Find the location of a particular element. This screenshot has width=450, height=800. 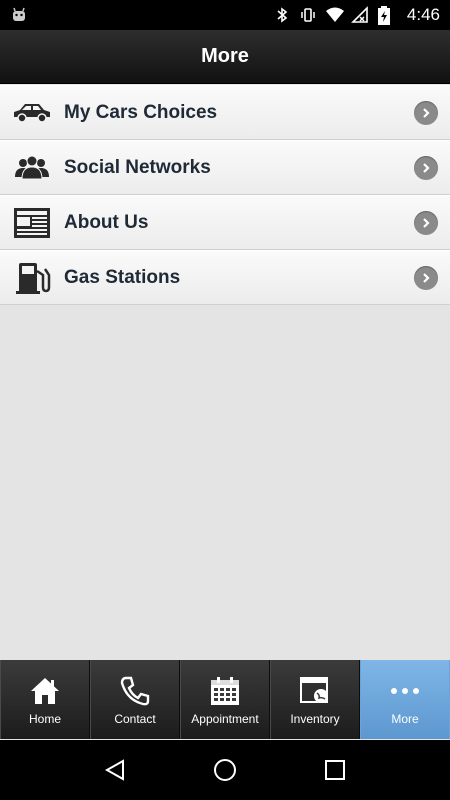

phone-icon is located at coordinates (135, 691).